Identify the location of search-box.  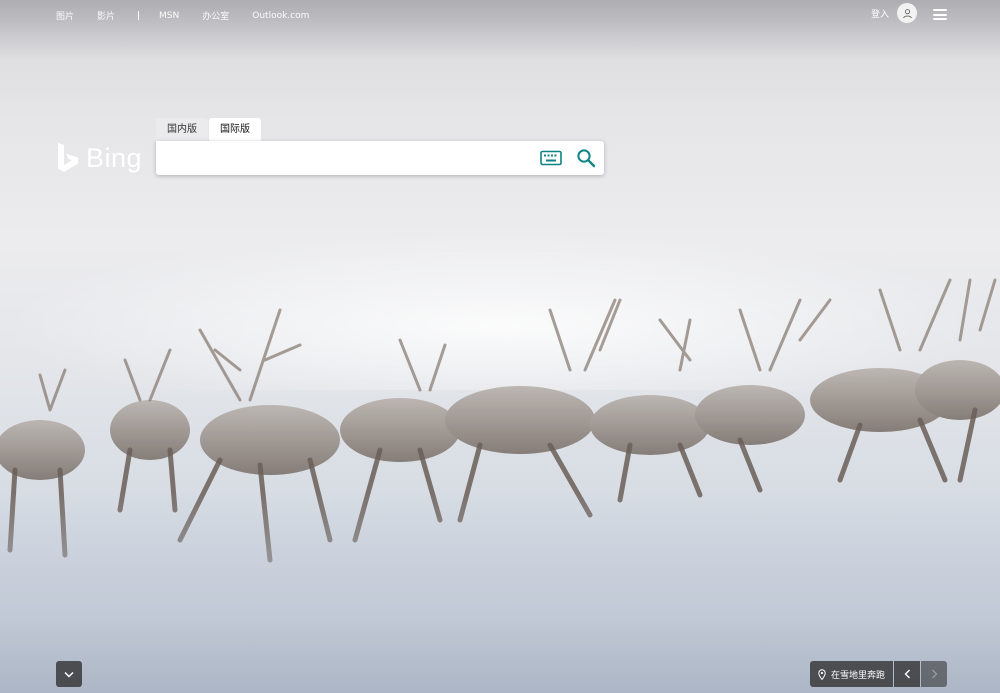
(380, 158).